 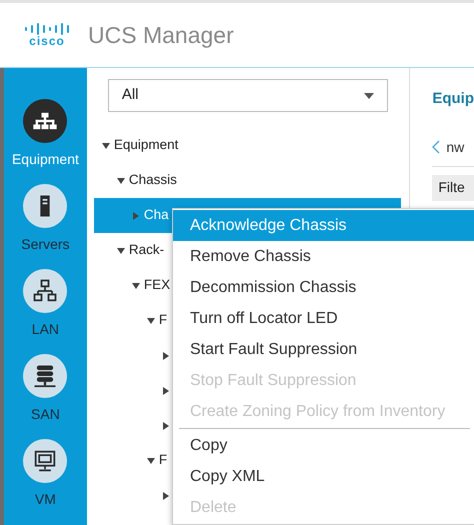 What do you see at coordinates (47, 35) in the screenshot?
I see `cisco-logo: cisco` at bounding box center [47, 35].